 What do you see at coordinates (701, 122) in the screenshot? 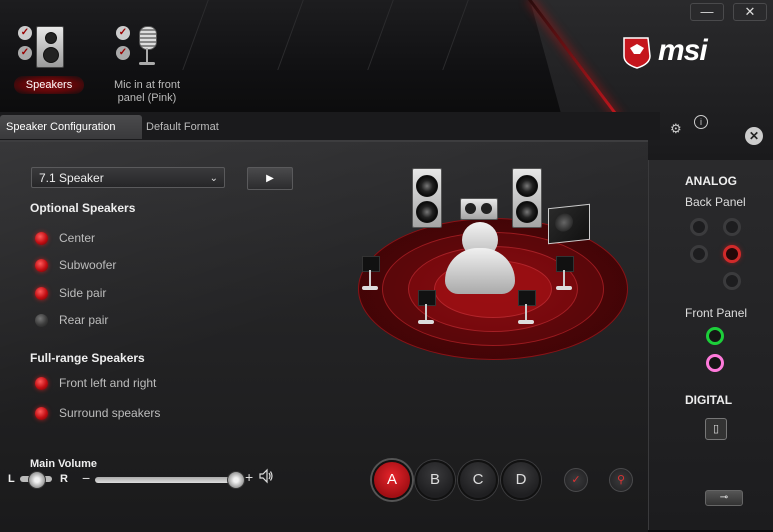
I see `info-icon: i` at bounding box center [701, 122].